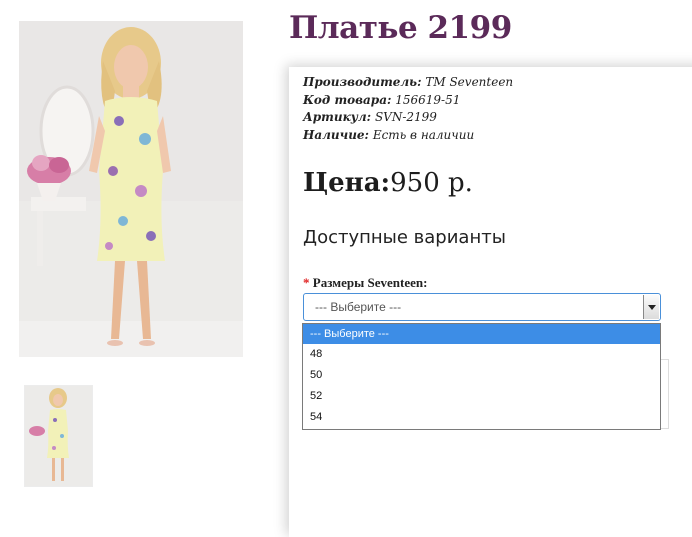  What do you see at coordinates (306, 282) in the screenshot?
I see `required-mark: *` at bounding box center [306, 282].